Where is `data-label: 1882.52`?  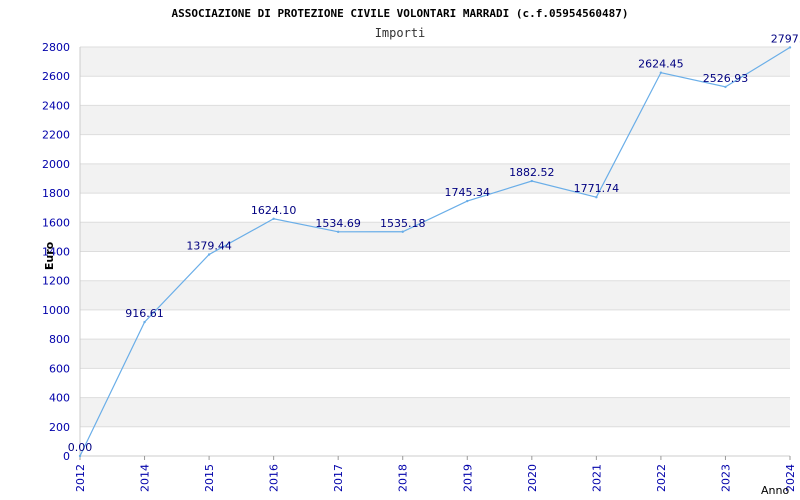 data-label: 1882.52 is located at coordinates (532, 172).